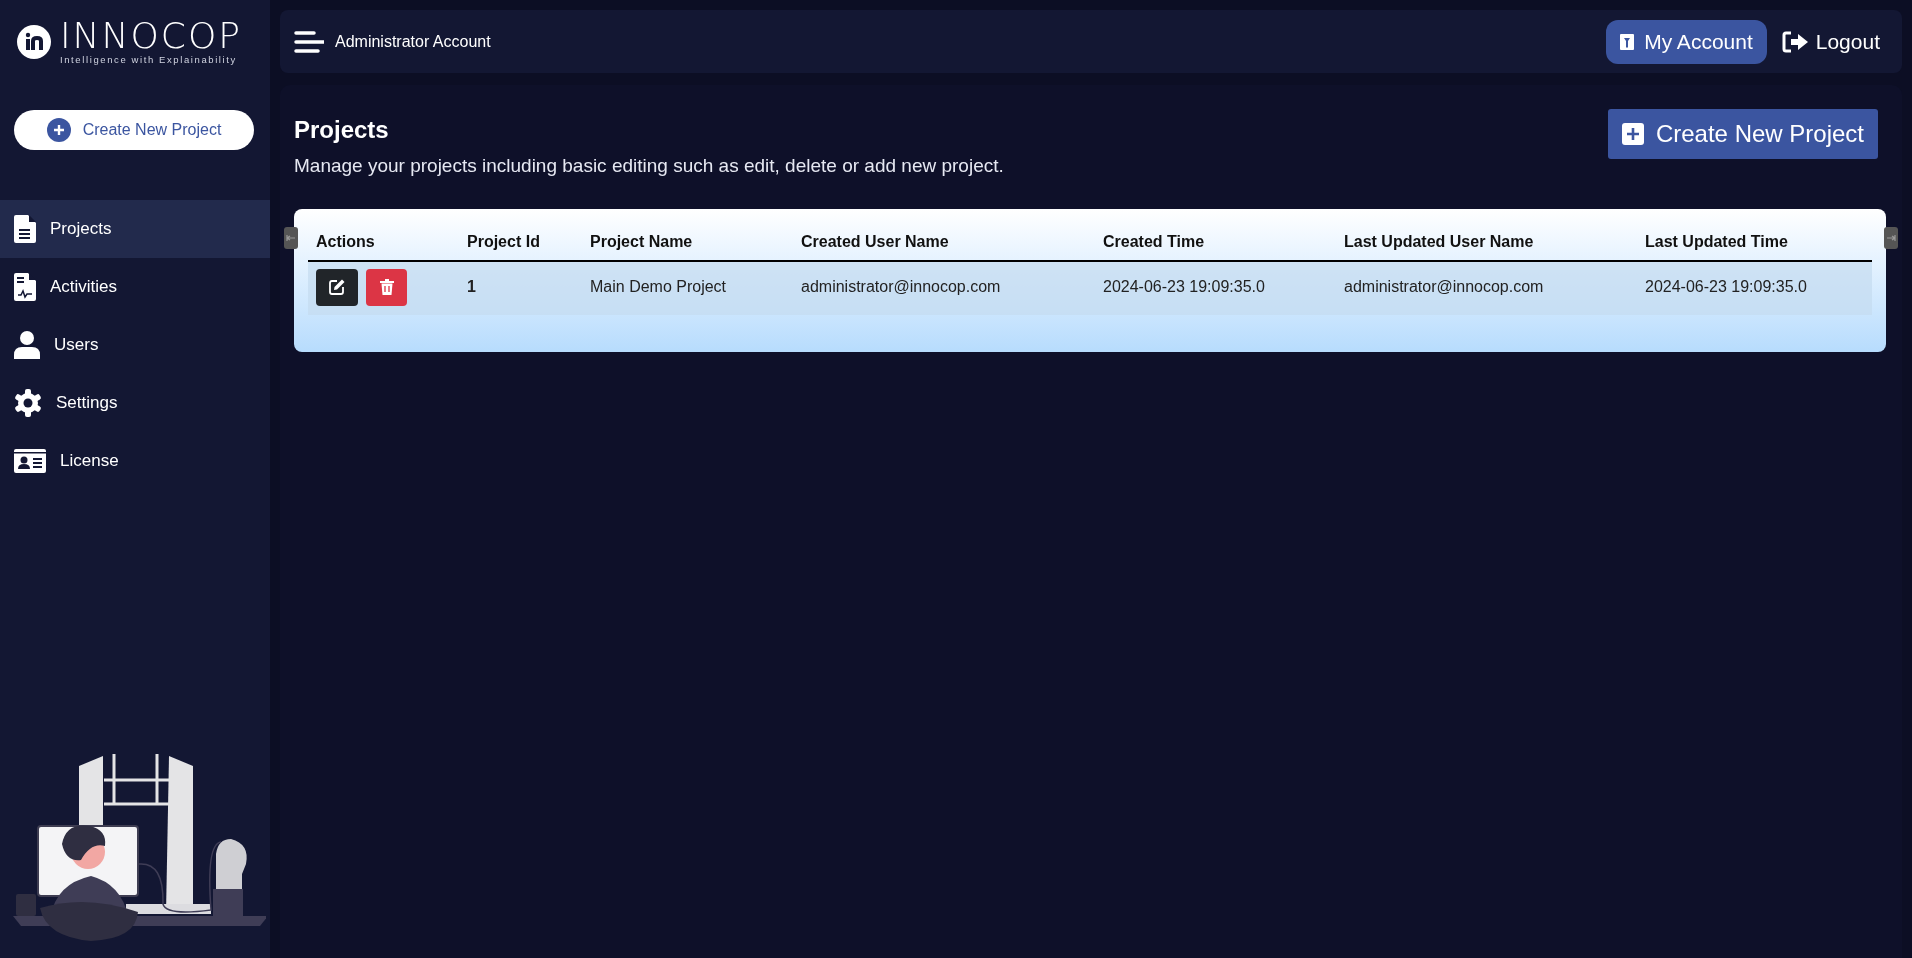 The image size is (1912, 958). What do you see at coordinates (309, 41) in the screenshot?
I see `menu-icon` at bounding box center [309, 41].